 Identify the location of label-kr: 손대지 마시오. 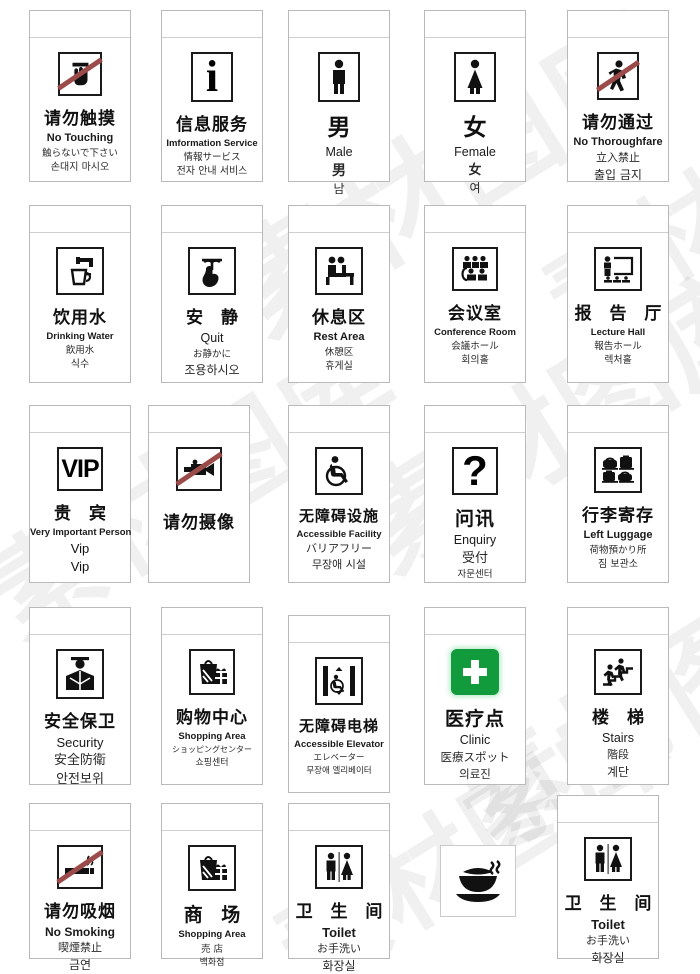
(80, 168).